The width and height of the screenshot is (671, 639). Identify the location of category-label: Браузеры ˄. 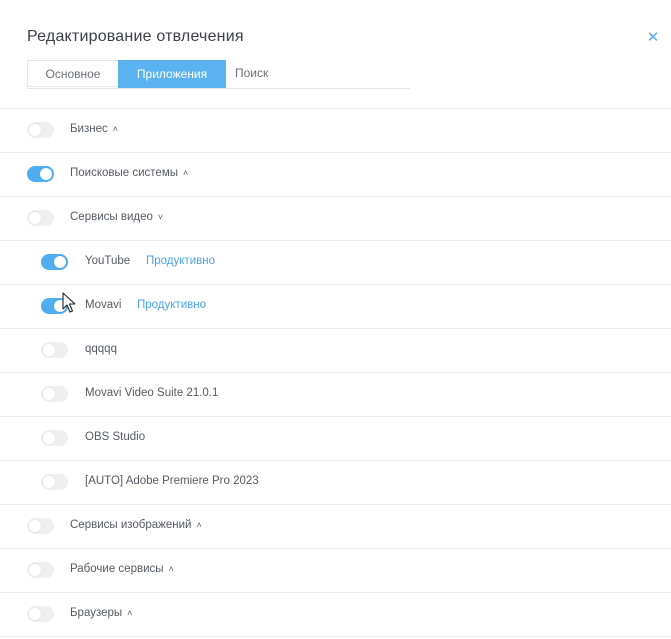
(101, 613).